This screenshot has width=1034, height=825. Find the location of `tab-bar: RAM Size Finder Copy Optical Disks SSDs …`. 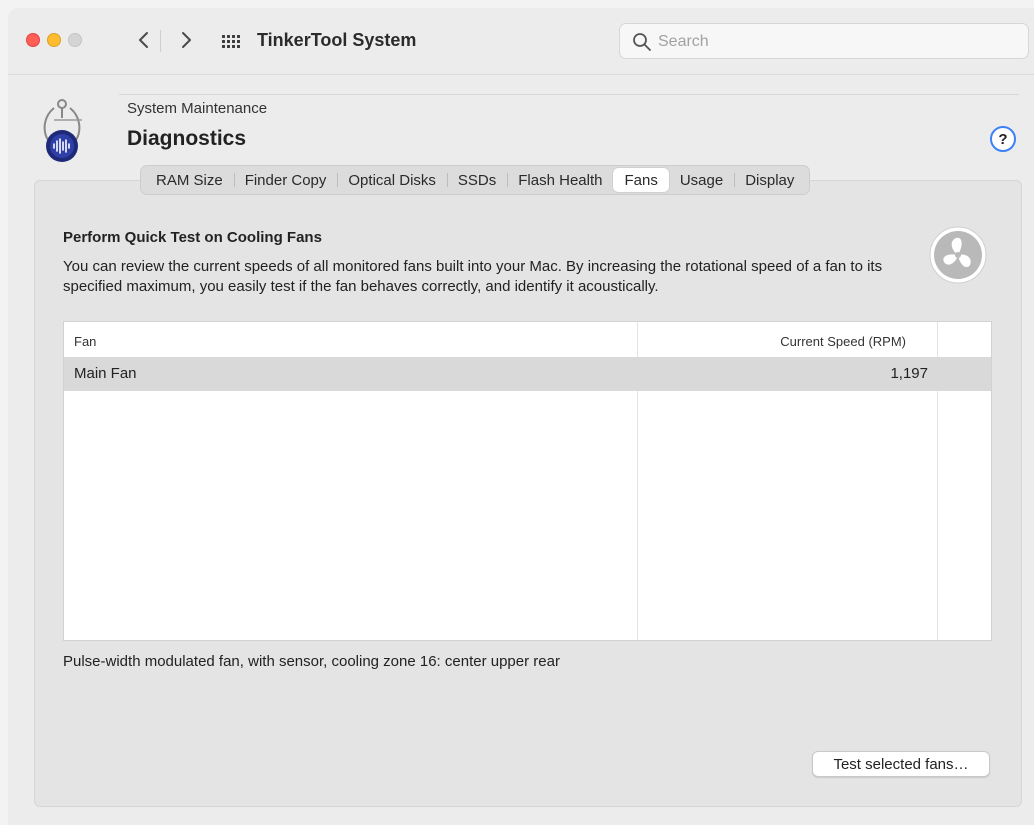

tab-bar: RAM Size Finder Copy Optical Disks SSDs … is located at coordinates (475, 180).